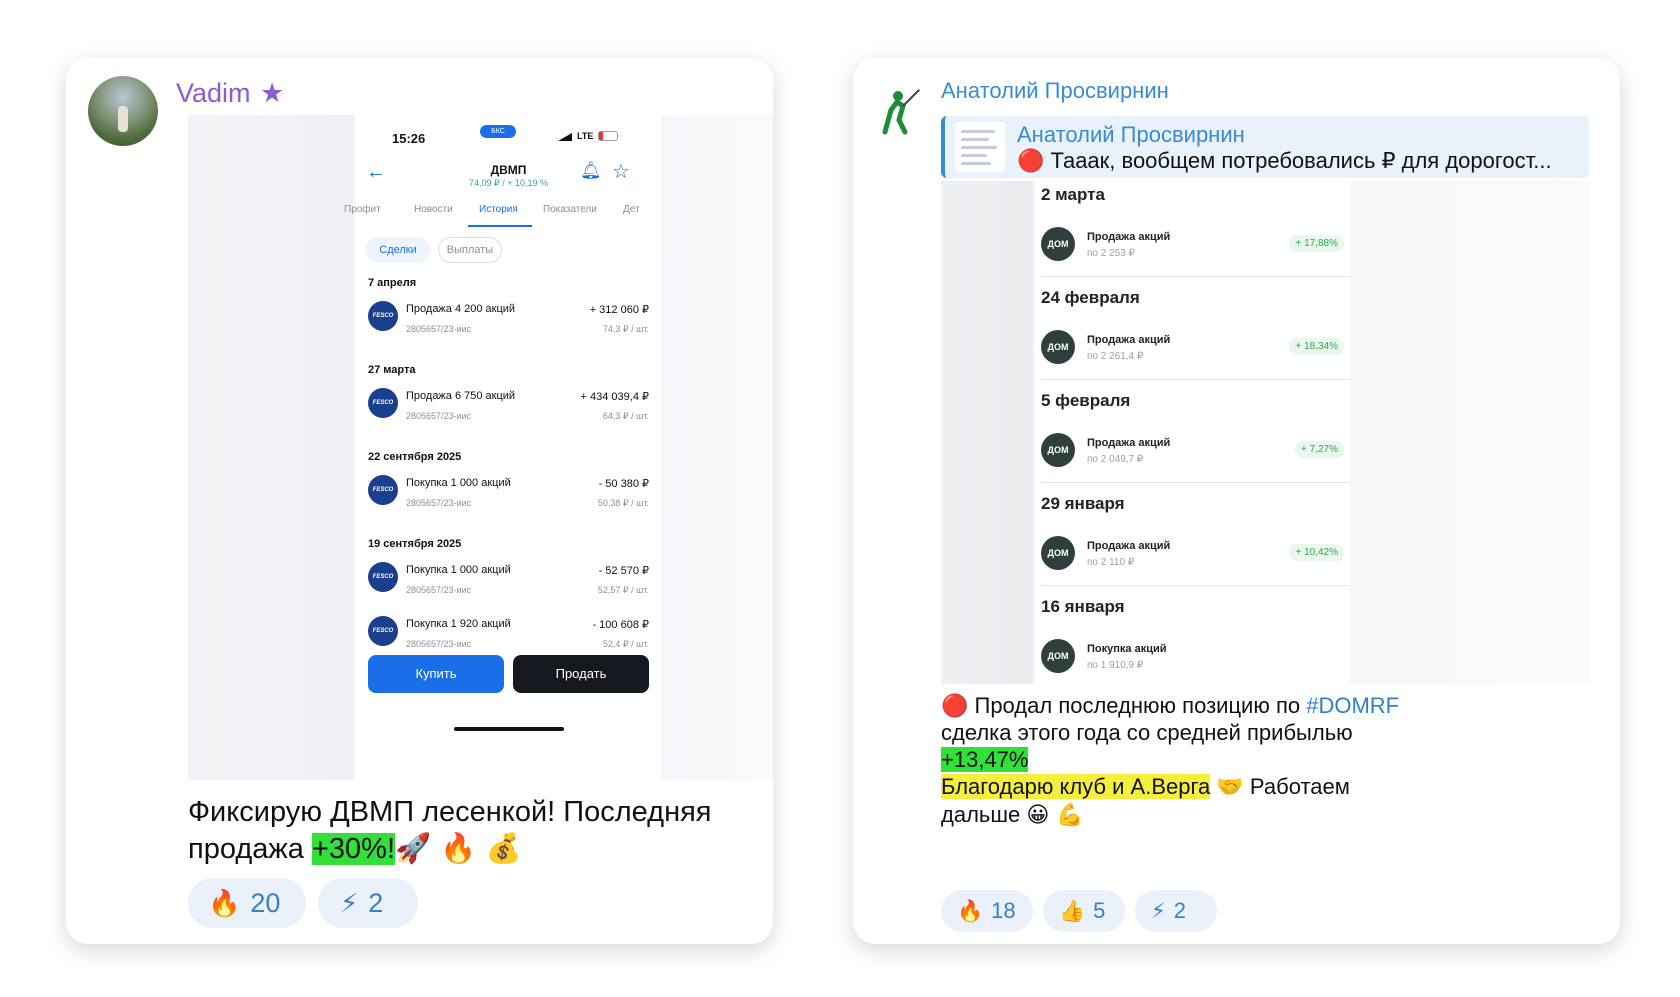 This screenshot has width=1680, height=997. What do you see at coordinates (902, 111) in the screenshot?
I see `avatar-figure-icon` at bounding box center [902, 111].